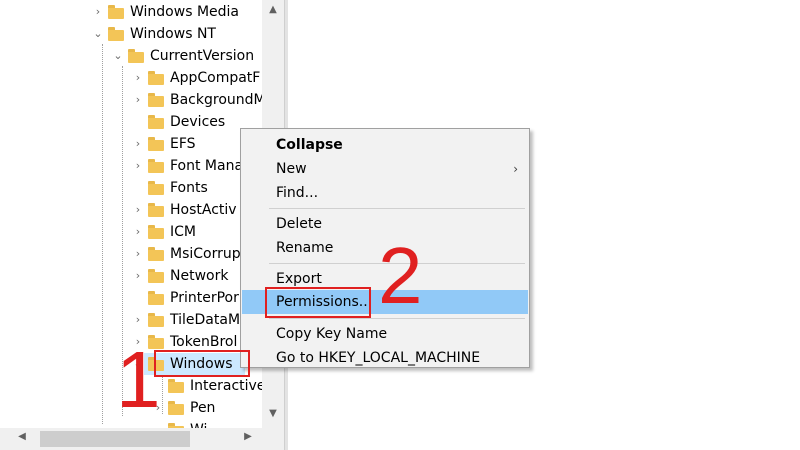 This screenshot has width=800, height=450. Describe the element at coordinates (385, 169) in the screenshot. I see `menu-item-new: New ›` at that location.